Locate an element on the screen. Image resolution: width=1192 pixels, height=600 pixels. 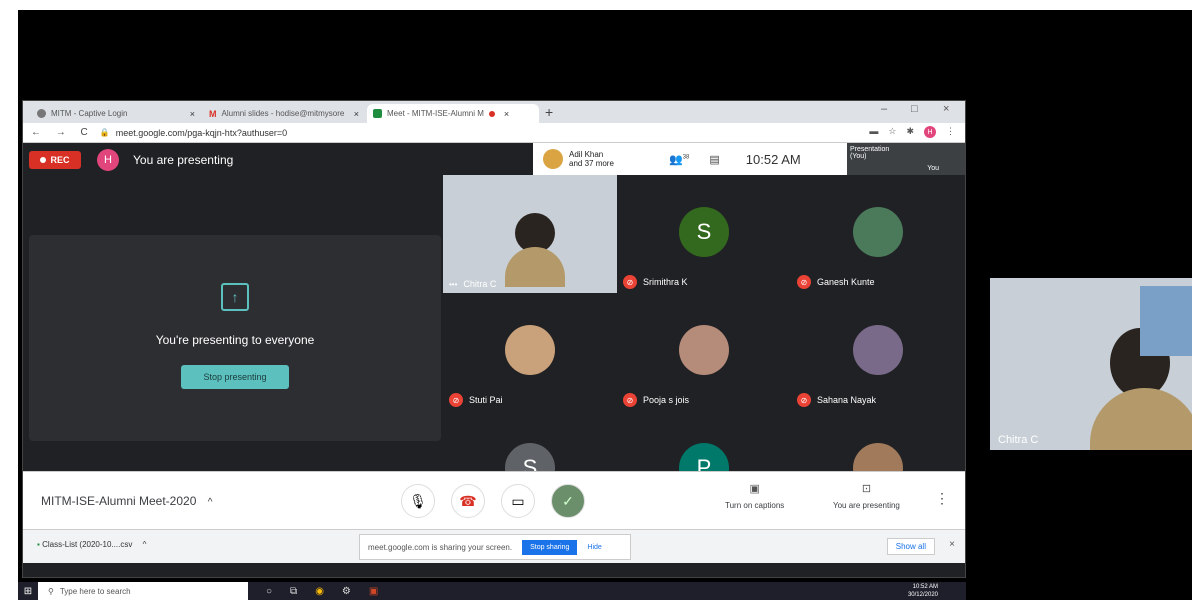
presenting-status: You are presenting is located at coordinates (183, 160).